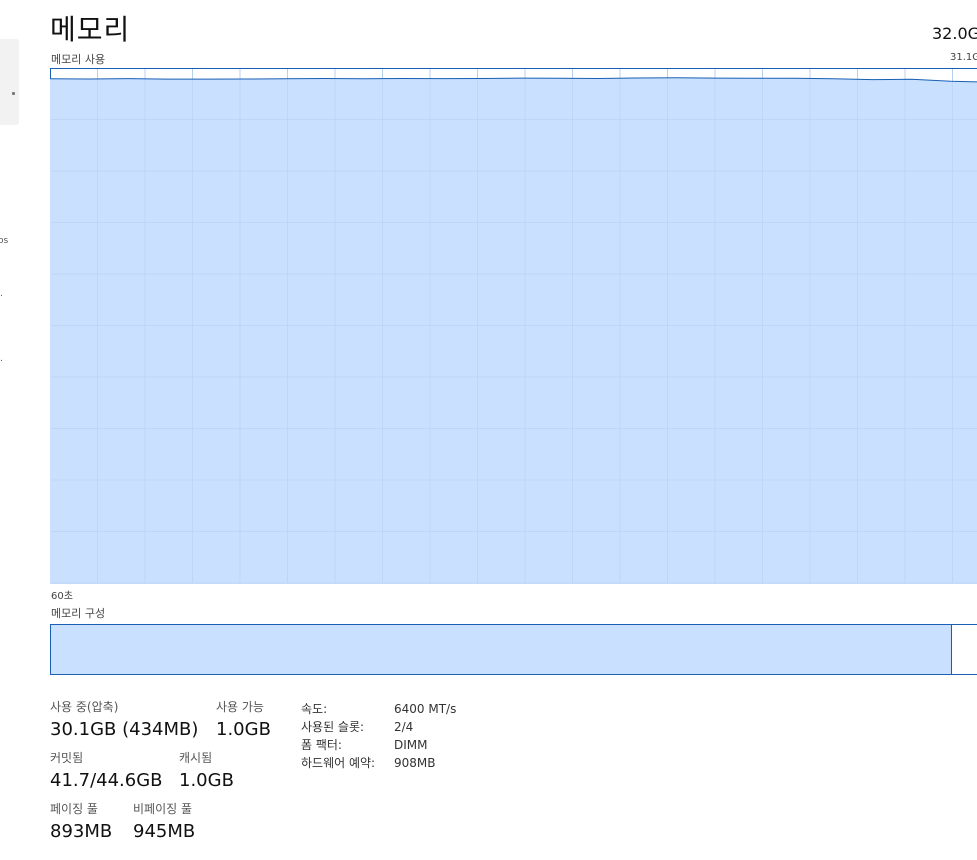 This screenshot has width=977, height=860. I want to click on stat-available: 사용 가능 1.0GB, so click(243, 719).